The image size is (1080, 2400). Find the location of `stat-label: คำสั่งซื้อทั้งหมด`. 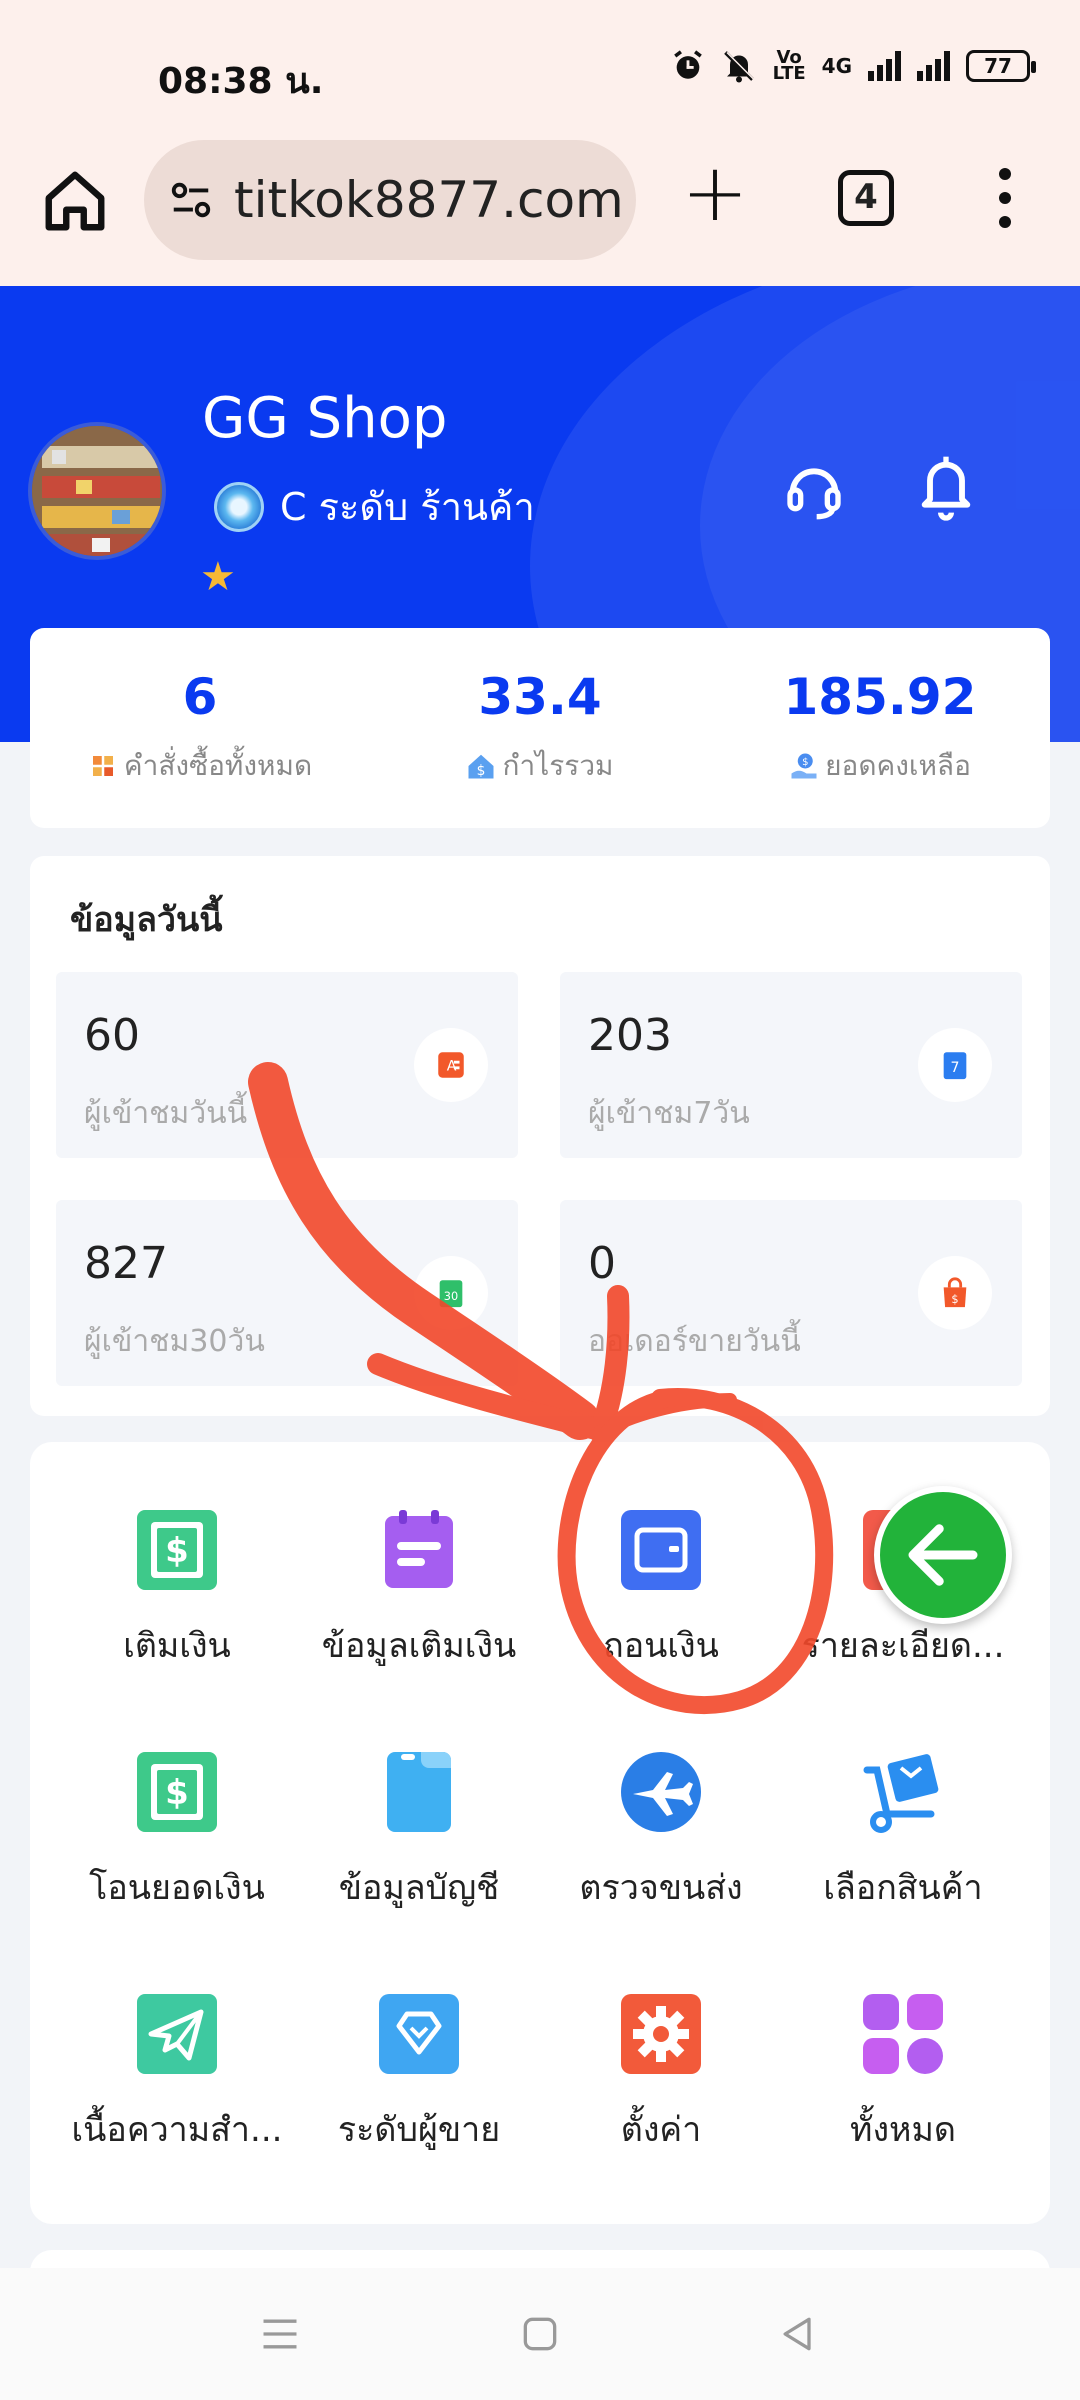

stat-label: คำสั่งซื้อทั้งหมด is located at coordinates (218, 765).